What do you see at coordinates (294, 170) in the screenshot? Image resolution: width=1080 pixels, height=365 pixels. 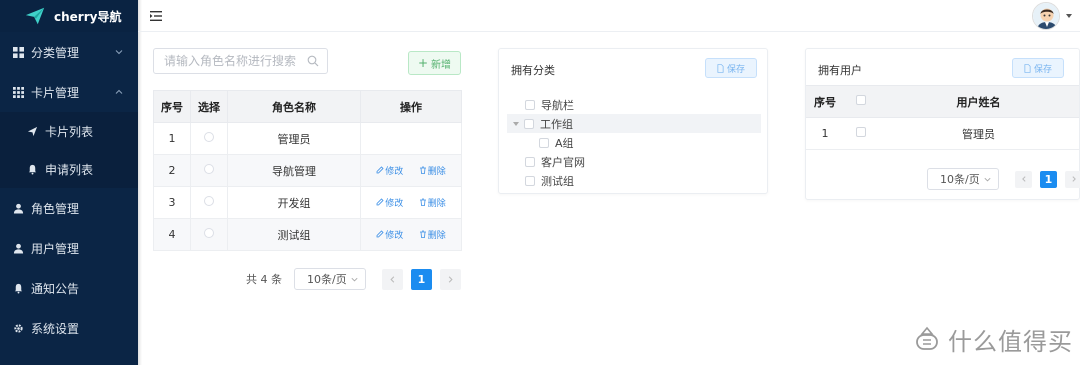 I see `role-name: 导航管理` at bounding box center [294, 170].